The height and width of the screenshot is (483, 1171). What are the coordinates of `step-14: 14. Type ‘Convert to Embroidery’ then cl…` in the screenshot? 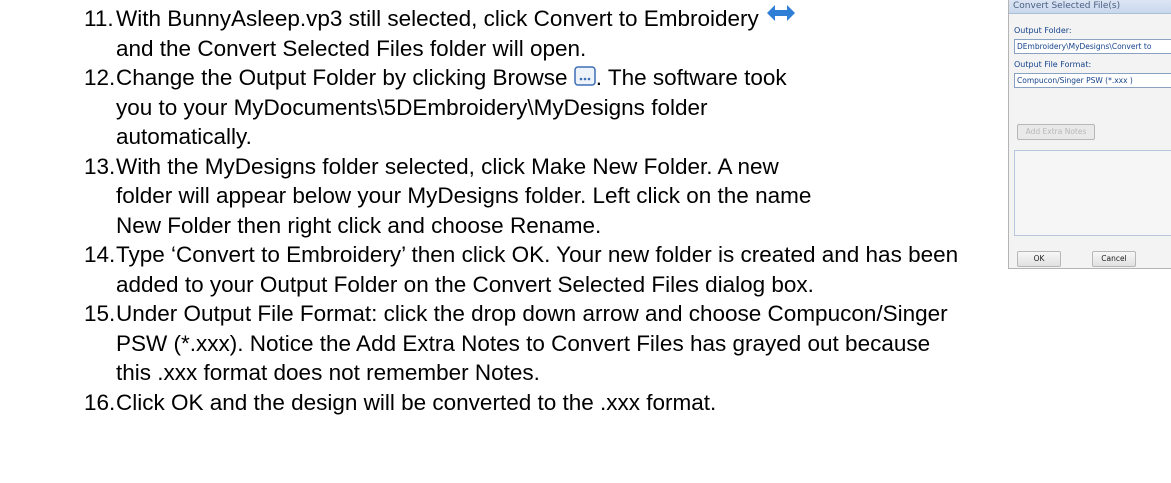 It's located at (495, 269).